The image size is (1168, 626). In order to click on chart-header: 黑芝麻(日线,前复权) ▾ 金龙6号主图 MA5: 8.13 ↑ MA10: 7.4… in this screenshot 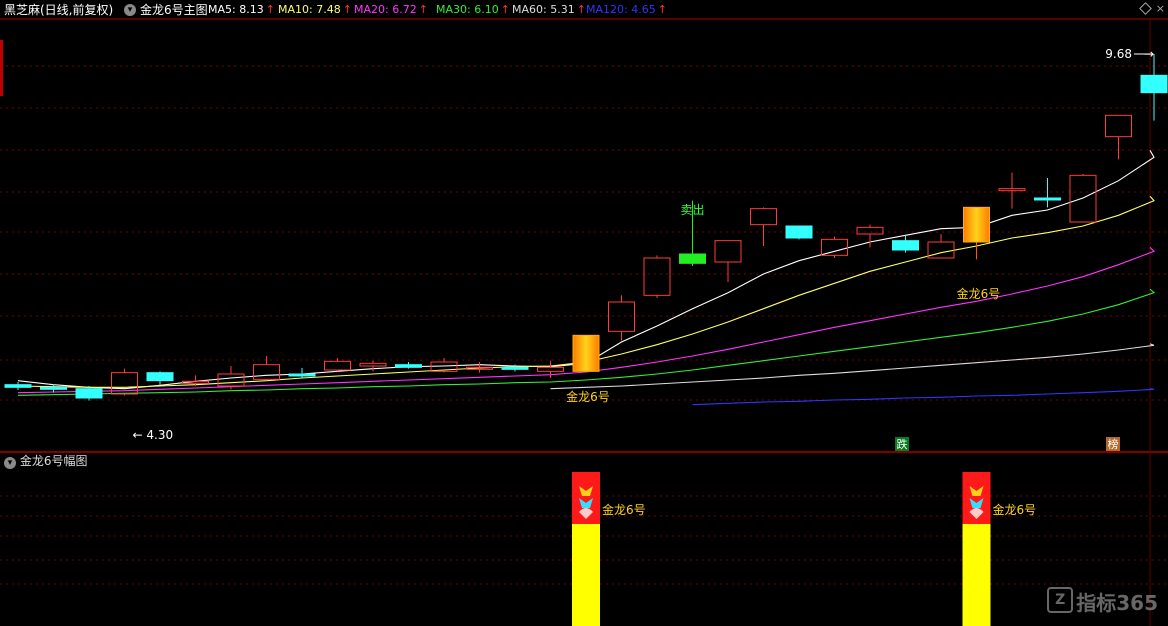, I will do `click(584, 10)`.